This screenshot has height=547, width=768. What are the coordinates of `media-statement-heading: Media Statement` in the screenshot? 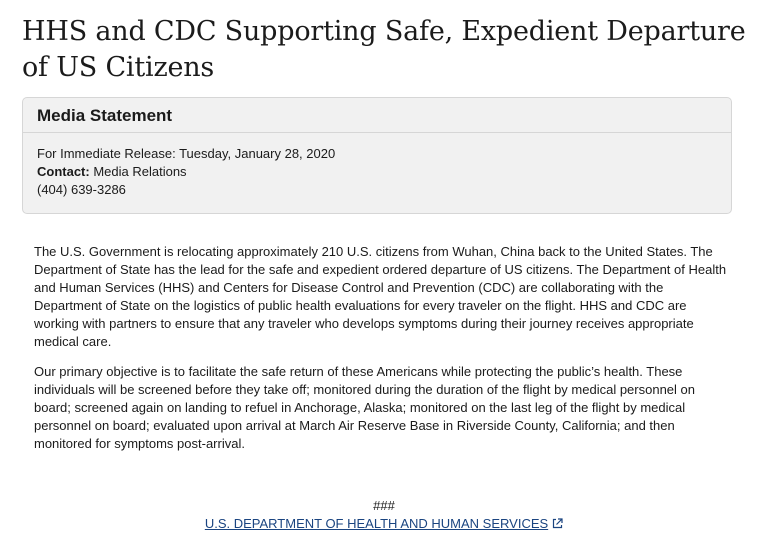 It's located at (377, 115).